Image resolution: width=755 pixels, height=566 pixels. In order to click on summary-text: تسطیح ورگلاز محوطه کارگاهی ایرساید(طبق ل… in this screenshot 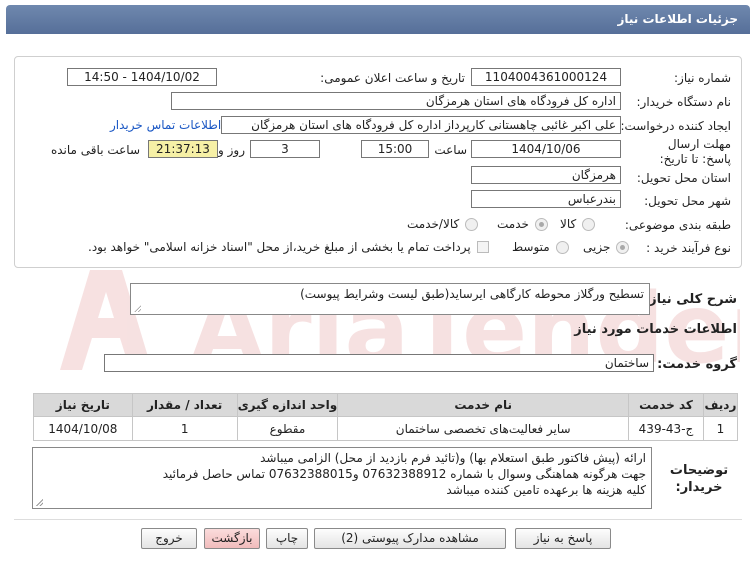, I will do `click(472, 294)`.